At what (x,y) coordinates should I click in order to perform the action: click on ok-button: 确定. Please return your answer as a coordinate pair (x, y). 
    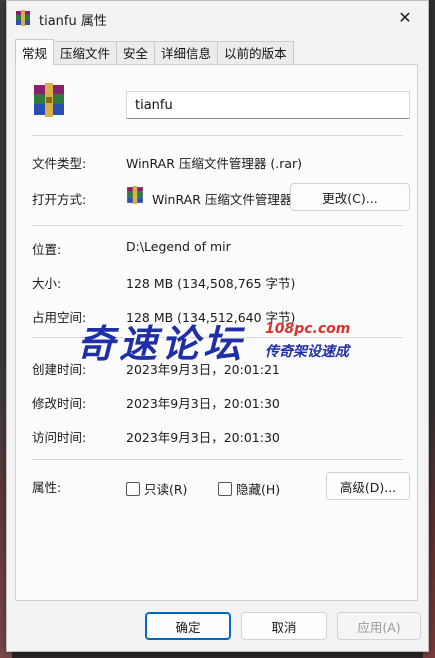
    Looking at the image, I should click on (188, 626).